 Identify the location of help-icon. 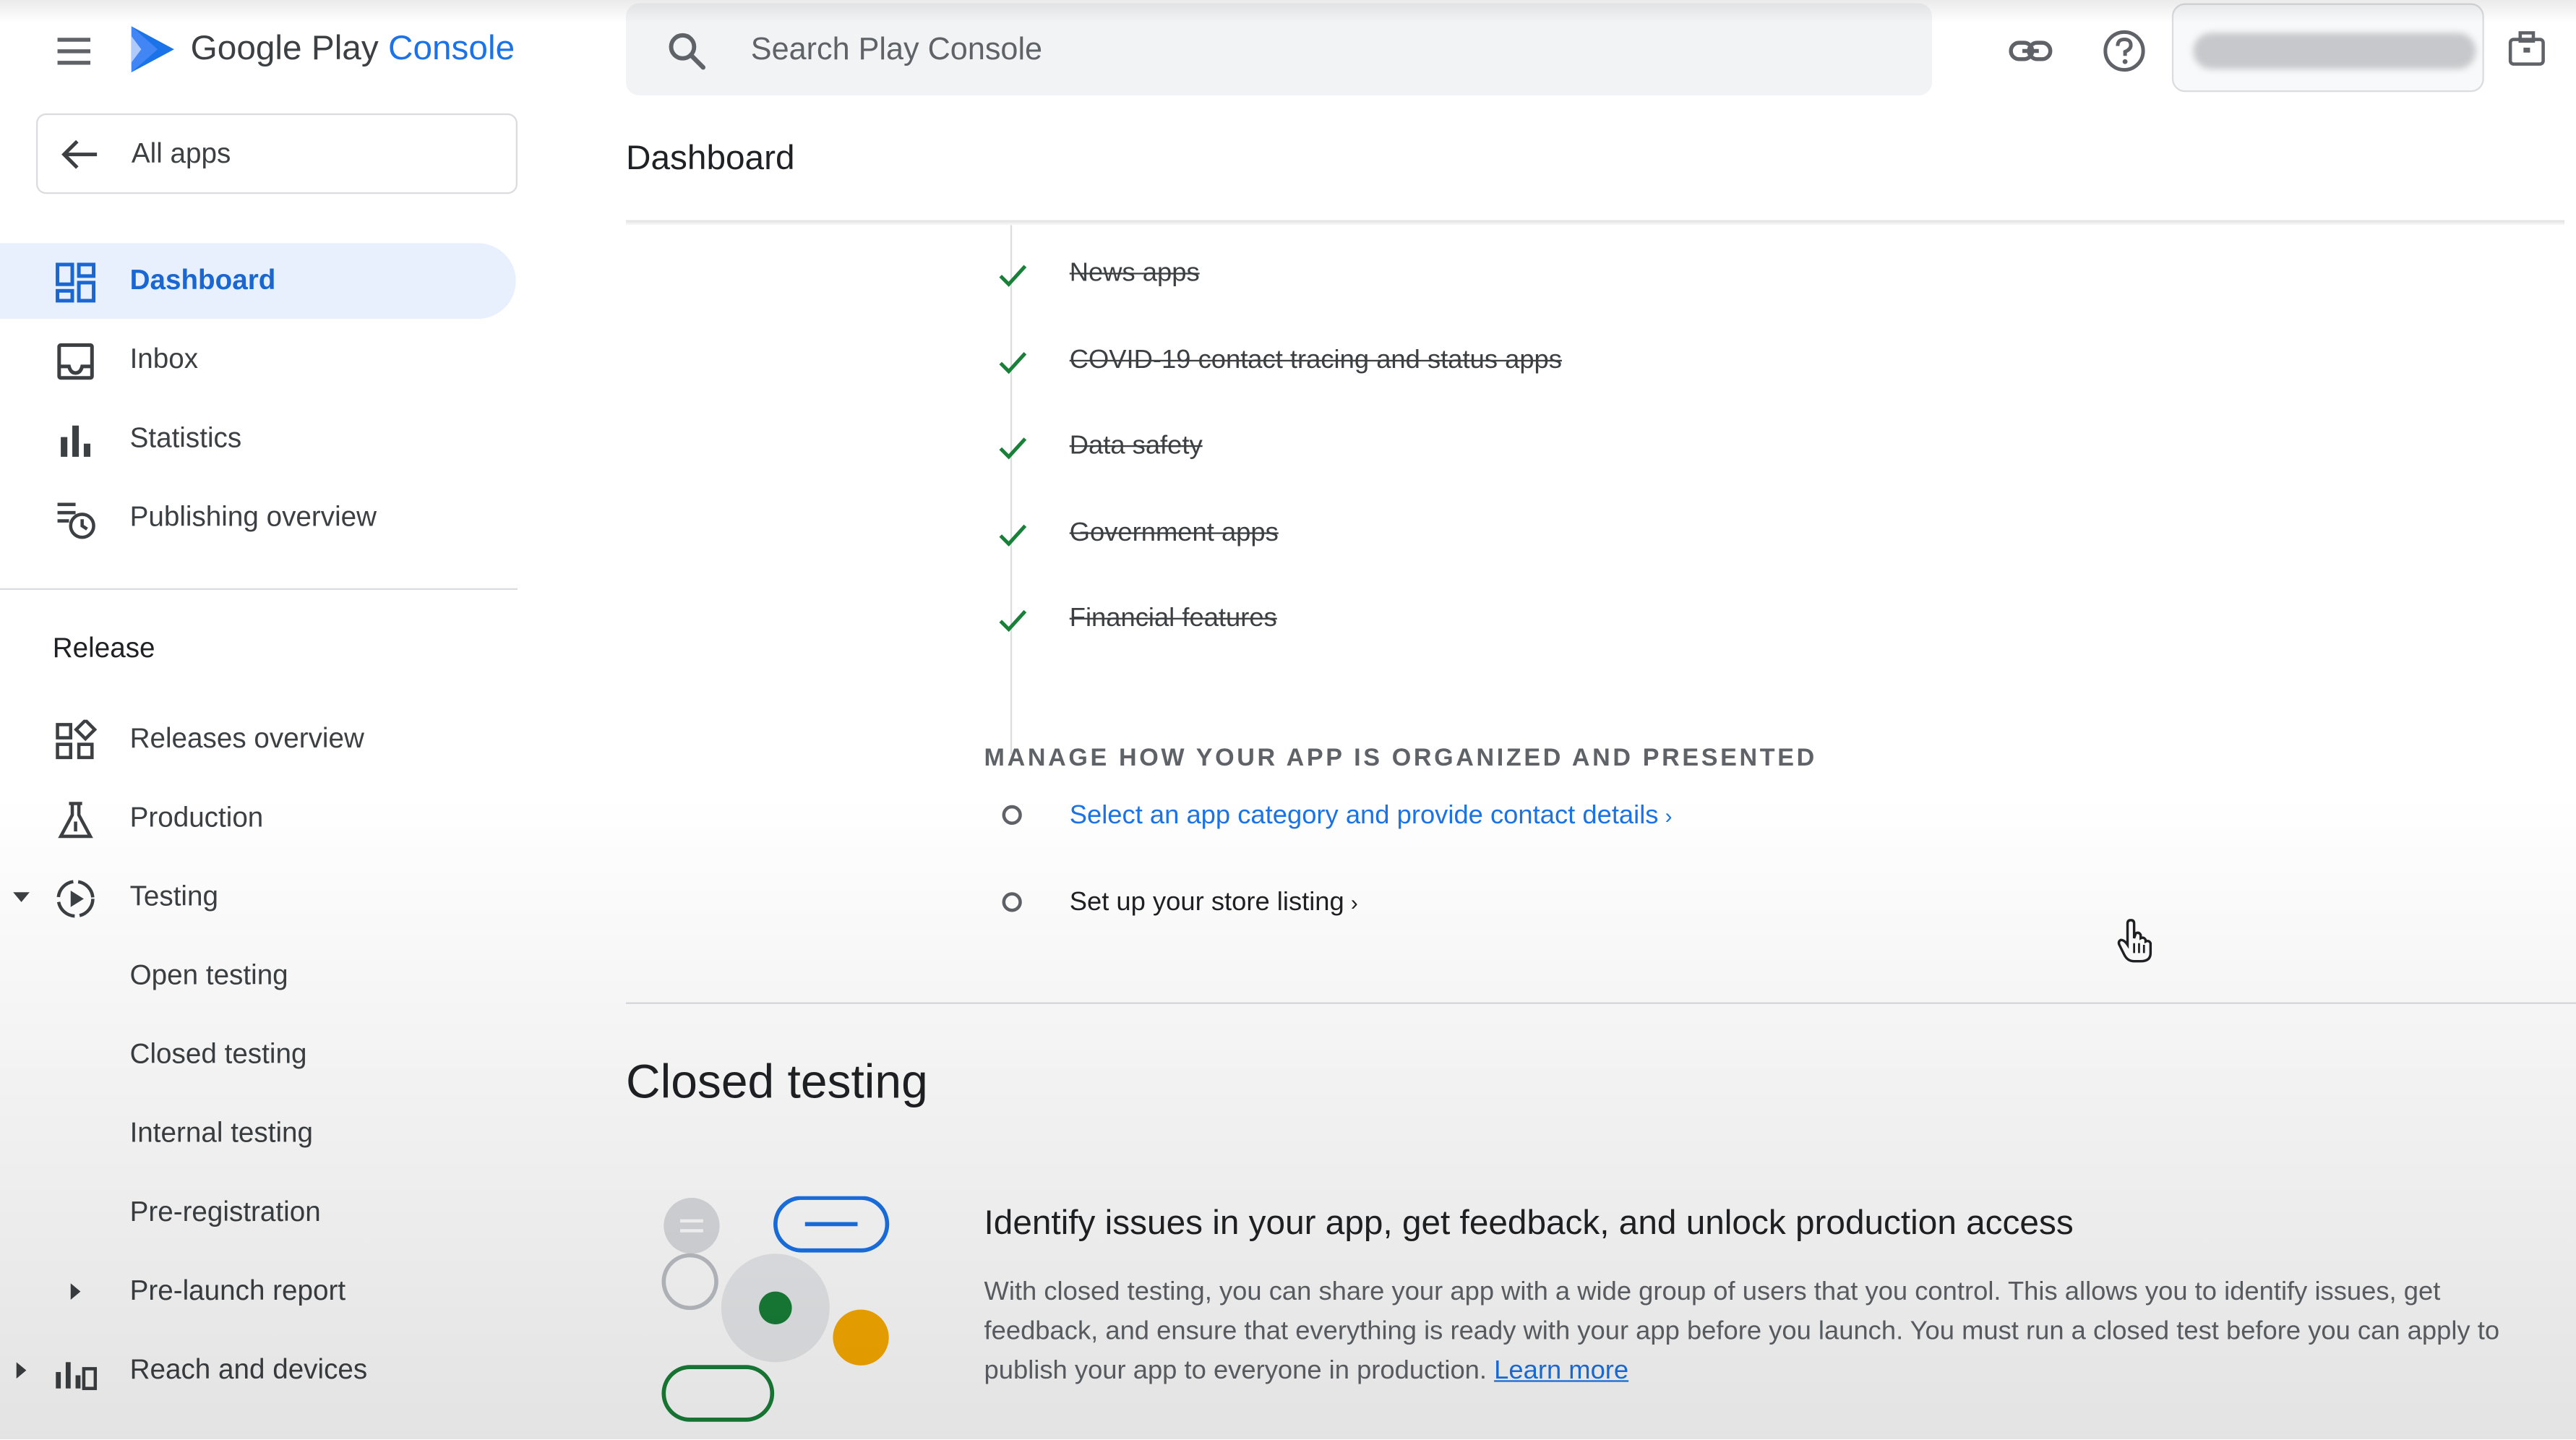
(2124, 50).